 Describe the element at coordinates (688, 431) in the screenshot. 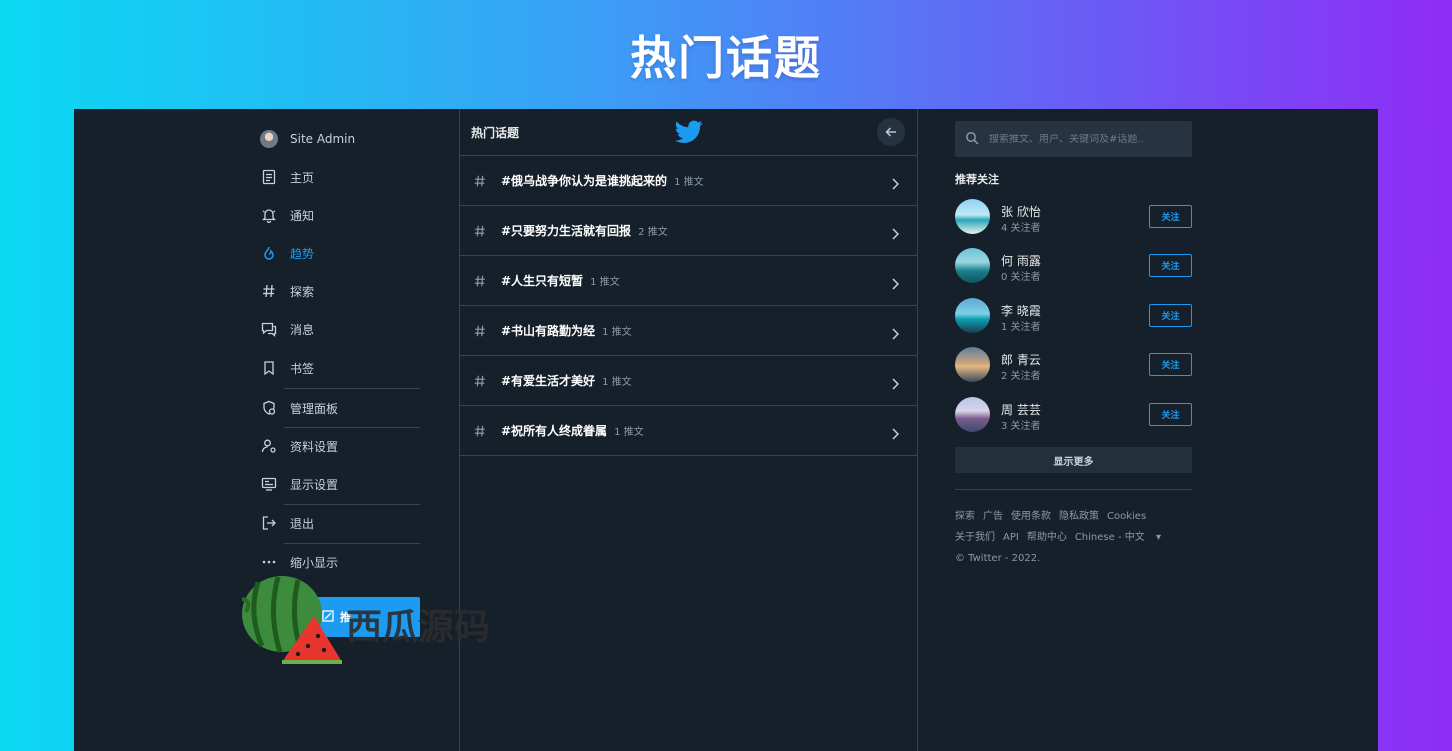

I see `topic-row: #祝所有人终成眷属 1 推文` at that location.